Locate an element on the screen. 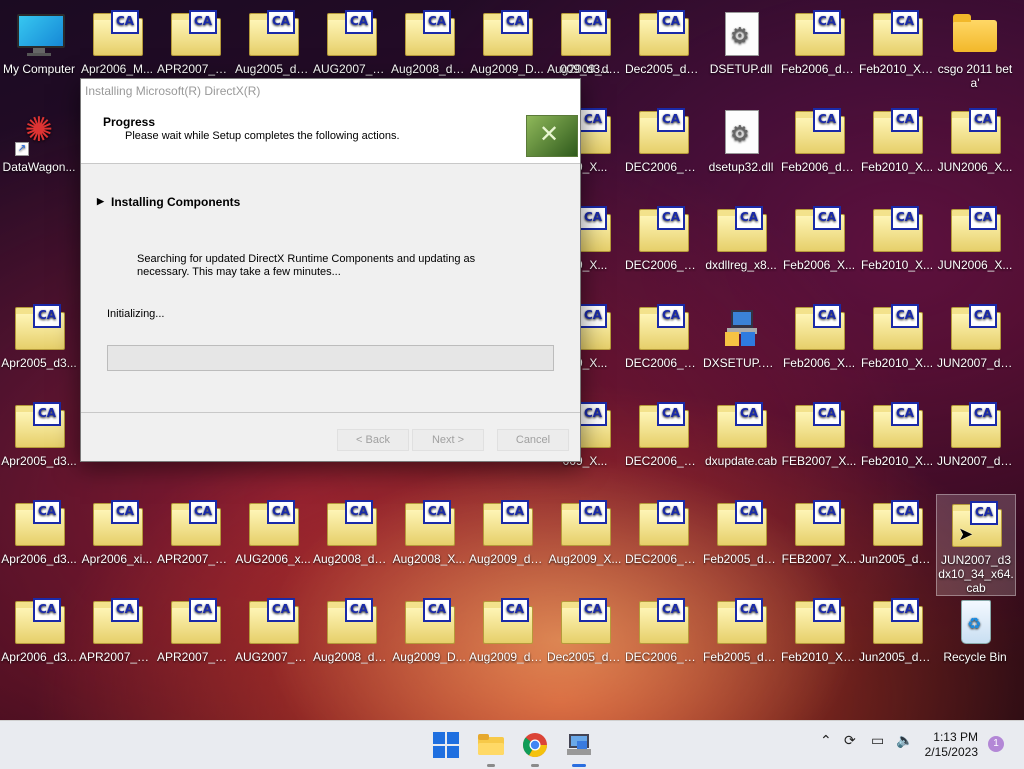 The image size is (1024, 769). sync-icon: ⟳ is located at coordinates (850, 741).